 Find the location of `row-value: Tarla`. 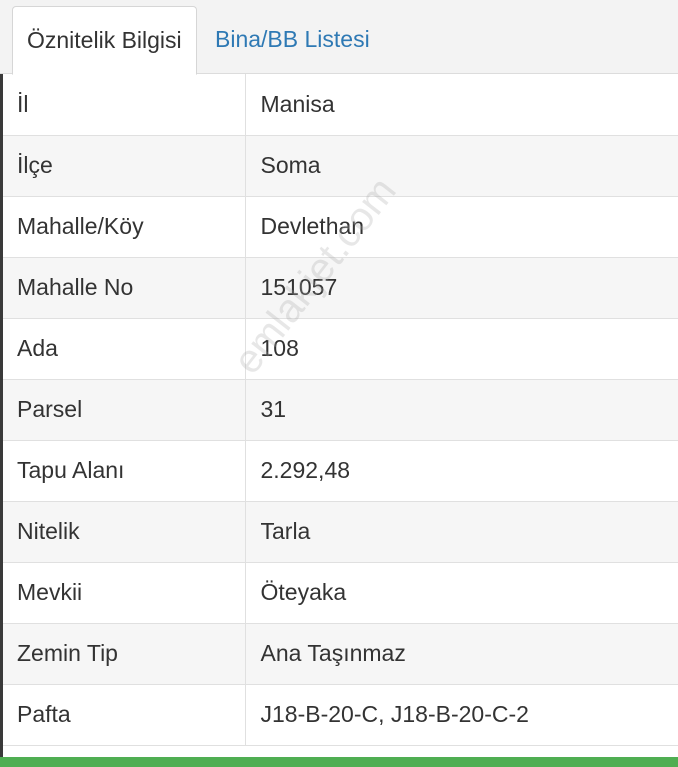

row-value: Tarla is located at coordinates (461, 532).